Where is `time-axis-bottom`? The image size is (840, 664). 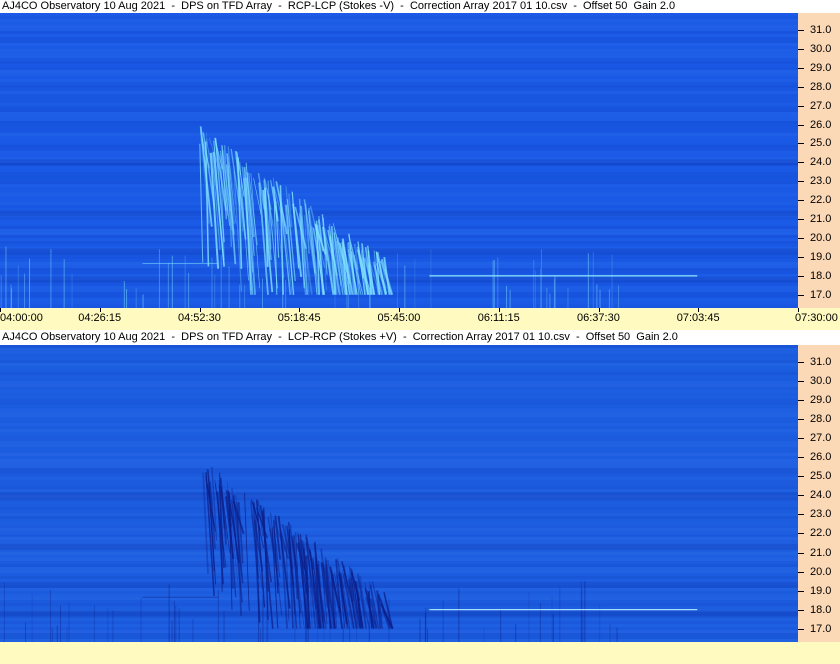 time-axis-bottom is located at coordinates (420, 653).